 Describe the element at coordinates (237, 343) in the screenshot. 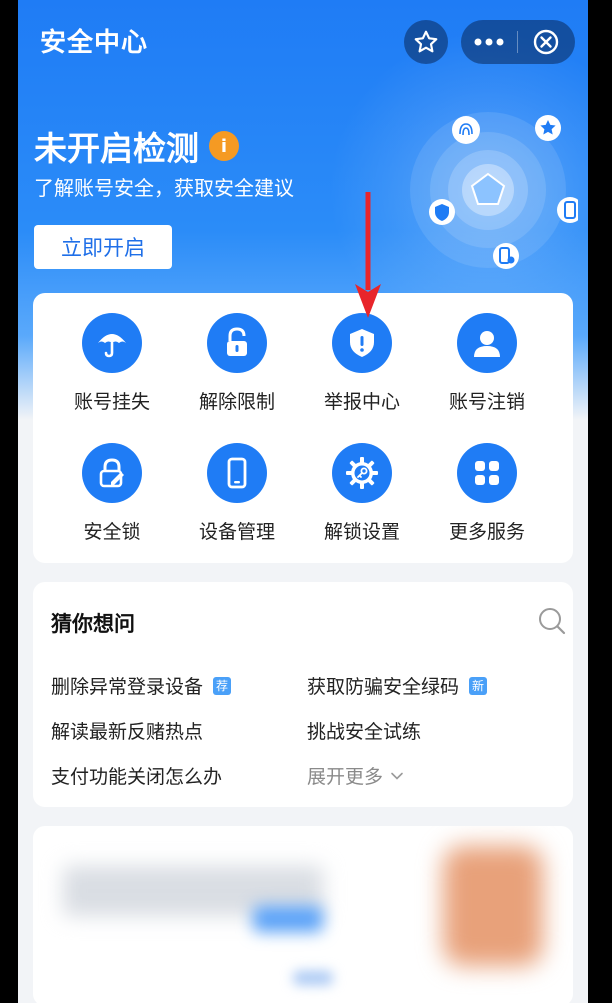

I see `unlock-icon` at that location.